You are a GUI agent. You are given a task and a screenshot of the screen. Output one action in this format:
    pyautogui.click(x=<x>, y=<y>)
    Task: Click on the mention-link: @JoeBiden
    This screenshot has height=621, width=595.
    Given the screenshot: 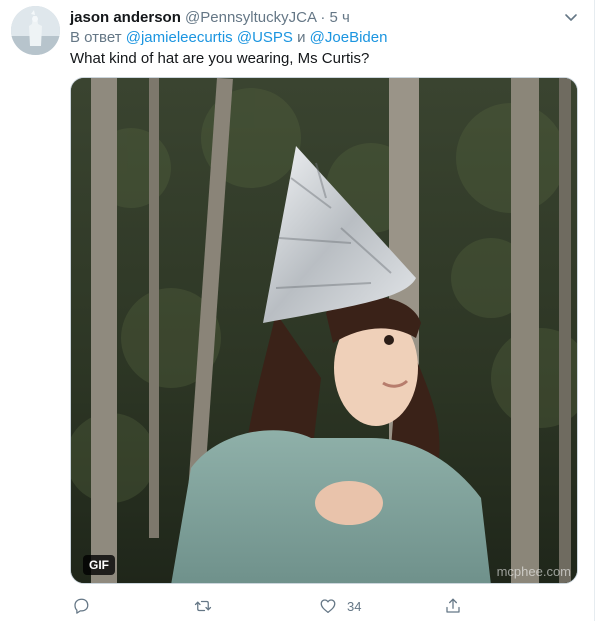 What is the action you would take?
    pyautogui.click(x=349, y=37)
    